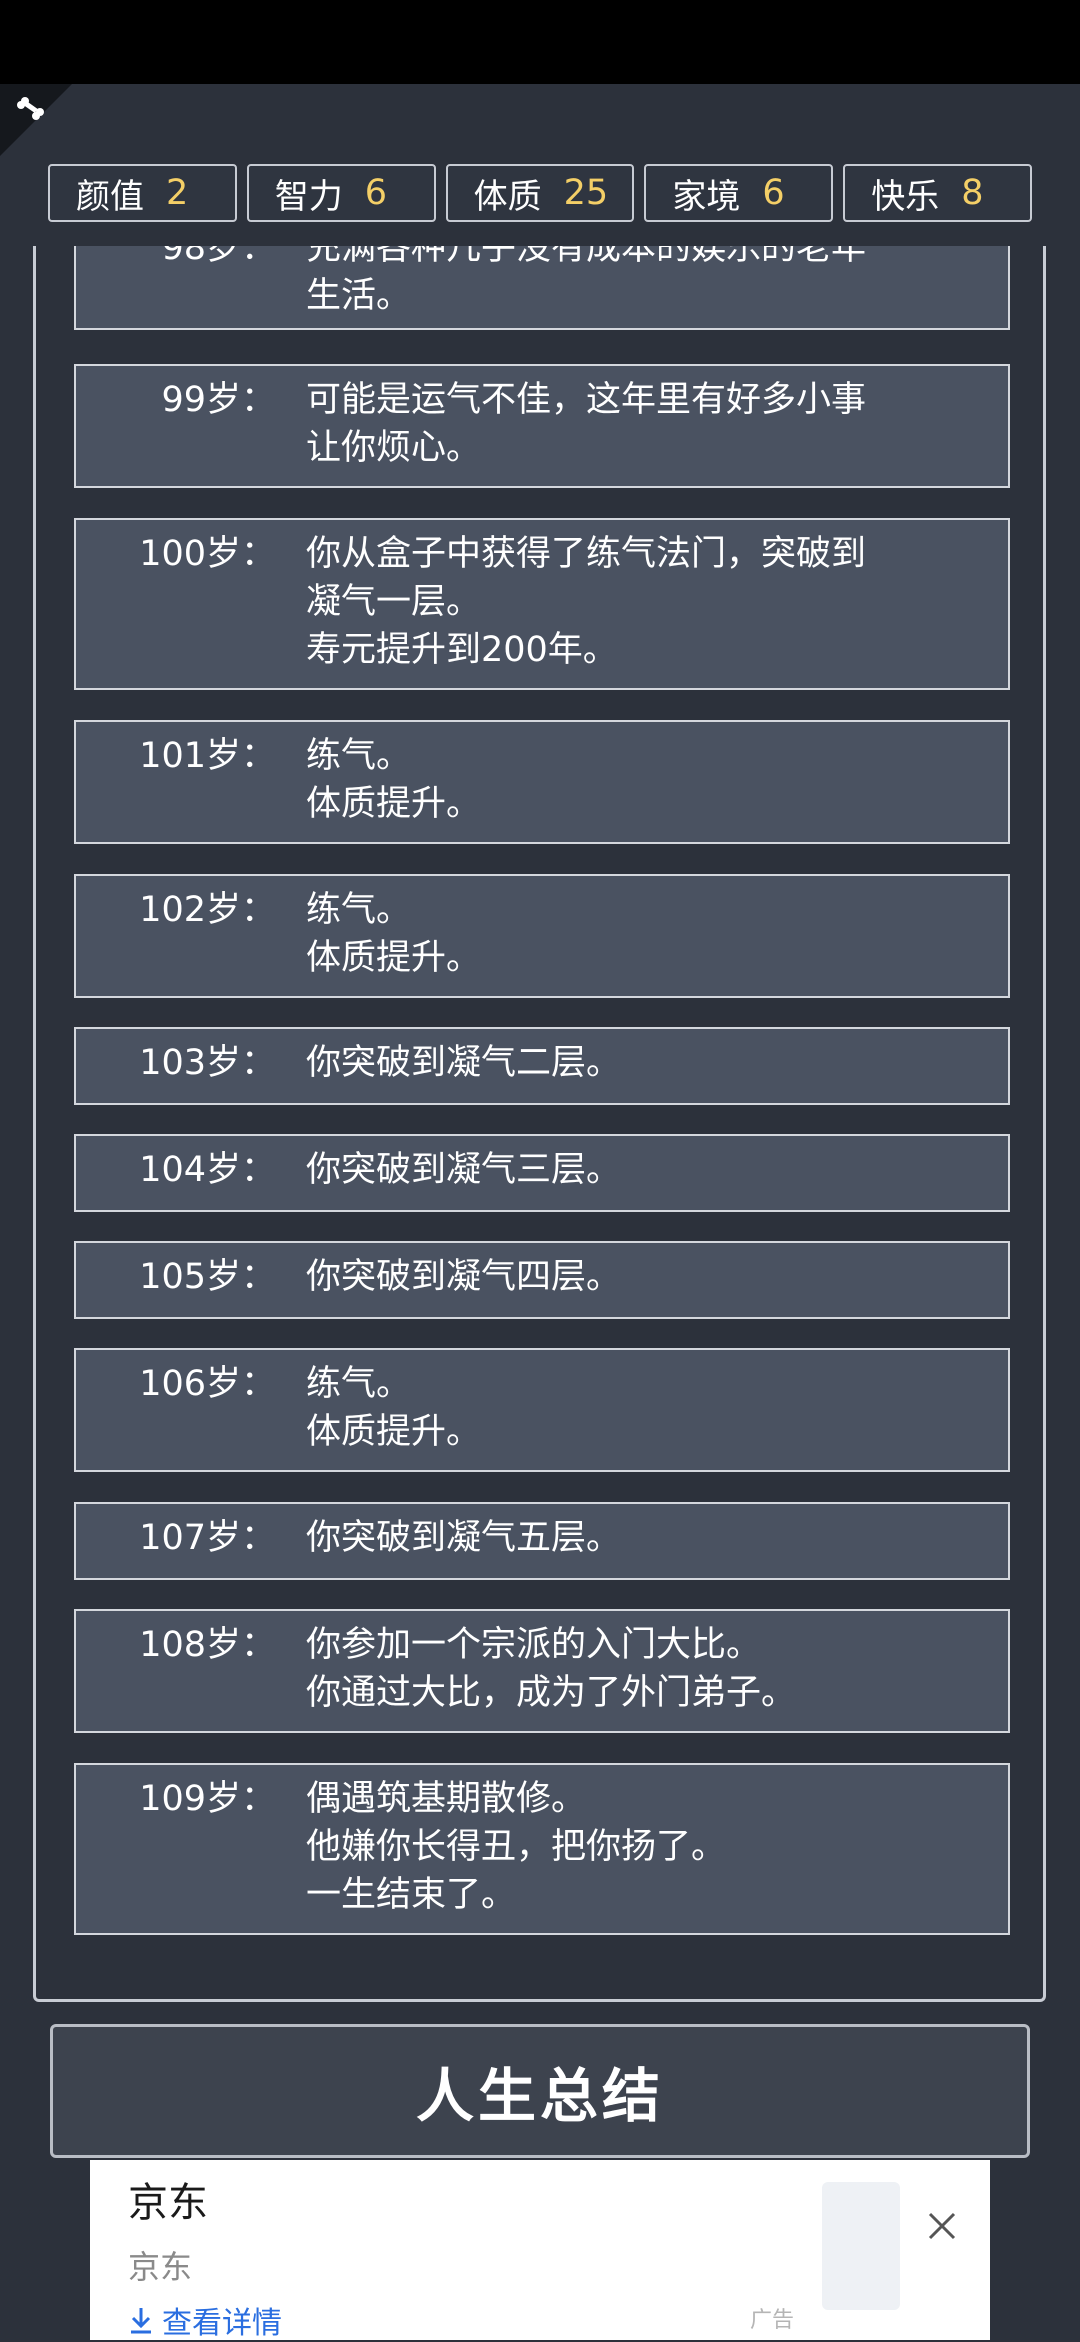  I want to click on stat-family: 家境 6, so click(739, 193).